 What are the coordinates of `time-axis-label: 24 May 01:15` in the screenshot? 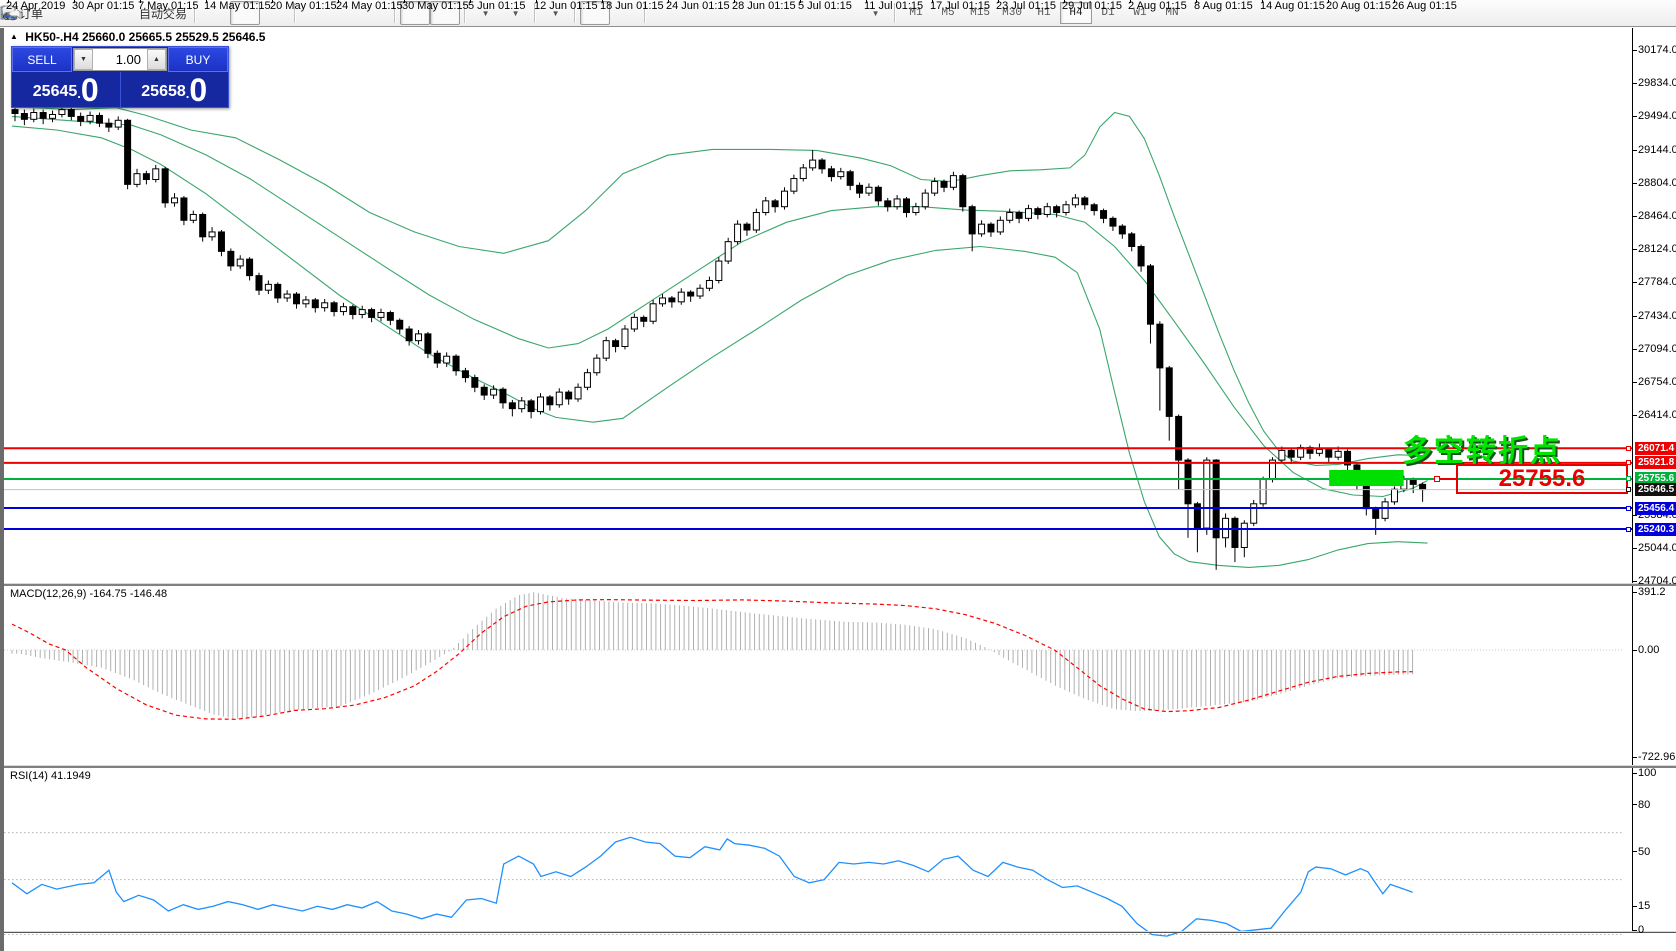 It's located at (369, 6).